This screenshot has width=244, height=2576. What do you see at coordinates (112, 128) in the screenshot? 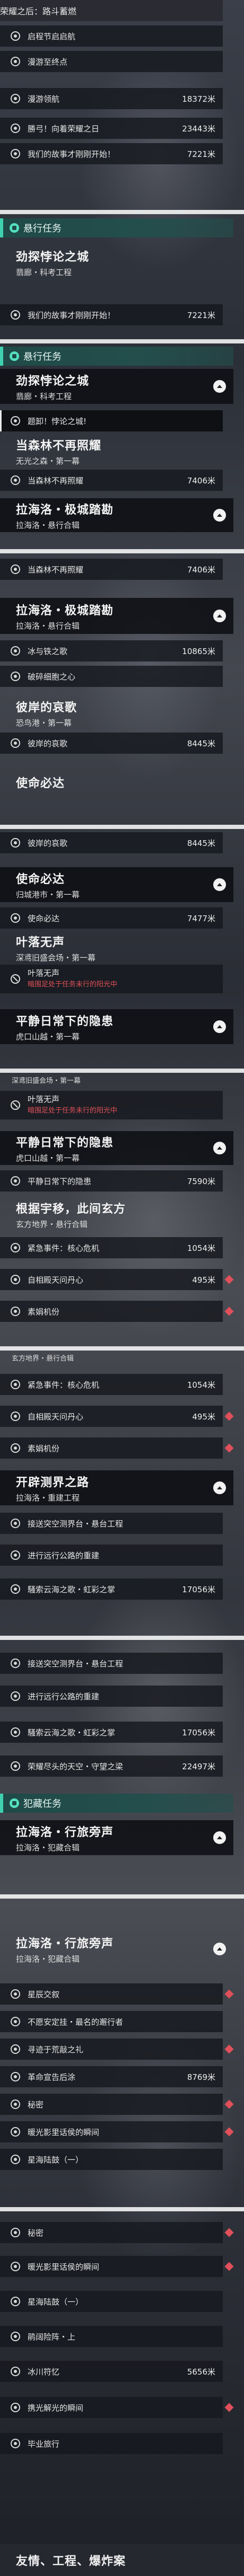
I see `quest-row: 勝弓！向着荣耀之日 23443米` at bounding box center [112, 128].